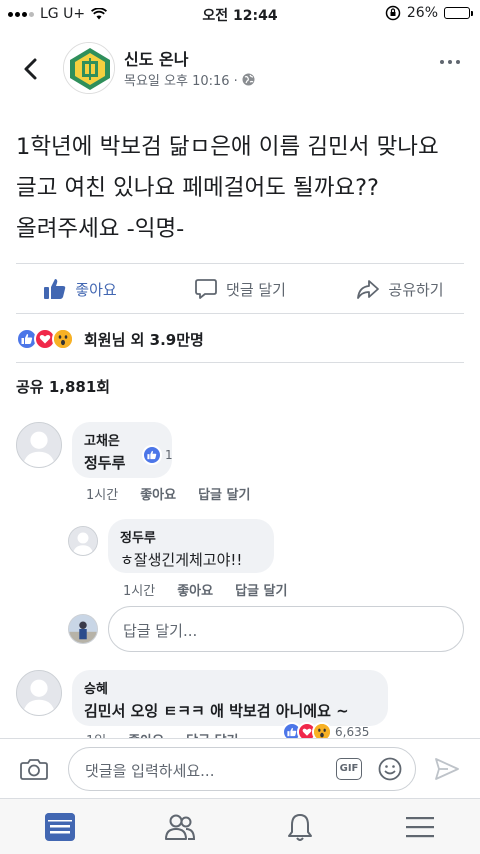  Describe the element at coordinates (139, 591) in the screenshot. I see `reply-time: 1시간` at that location.